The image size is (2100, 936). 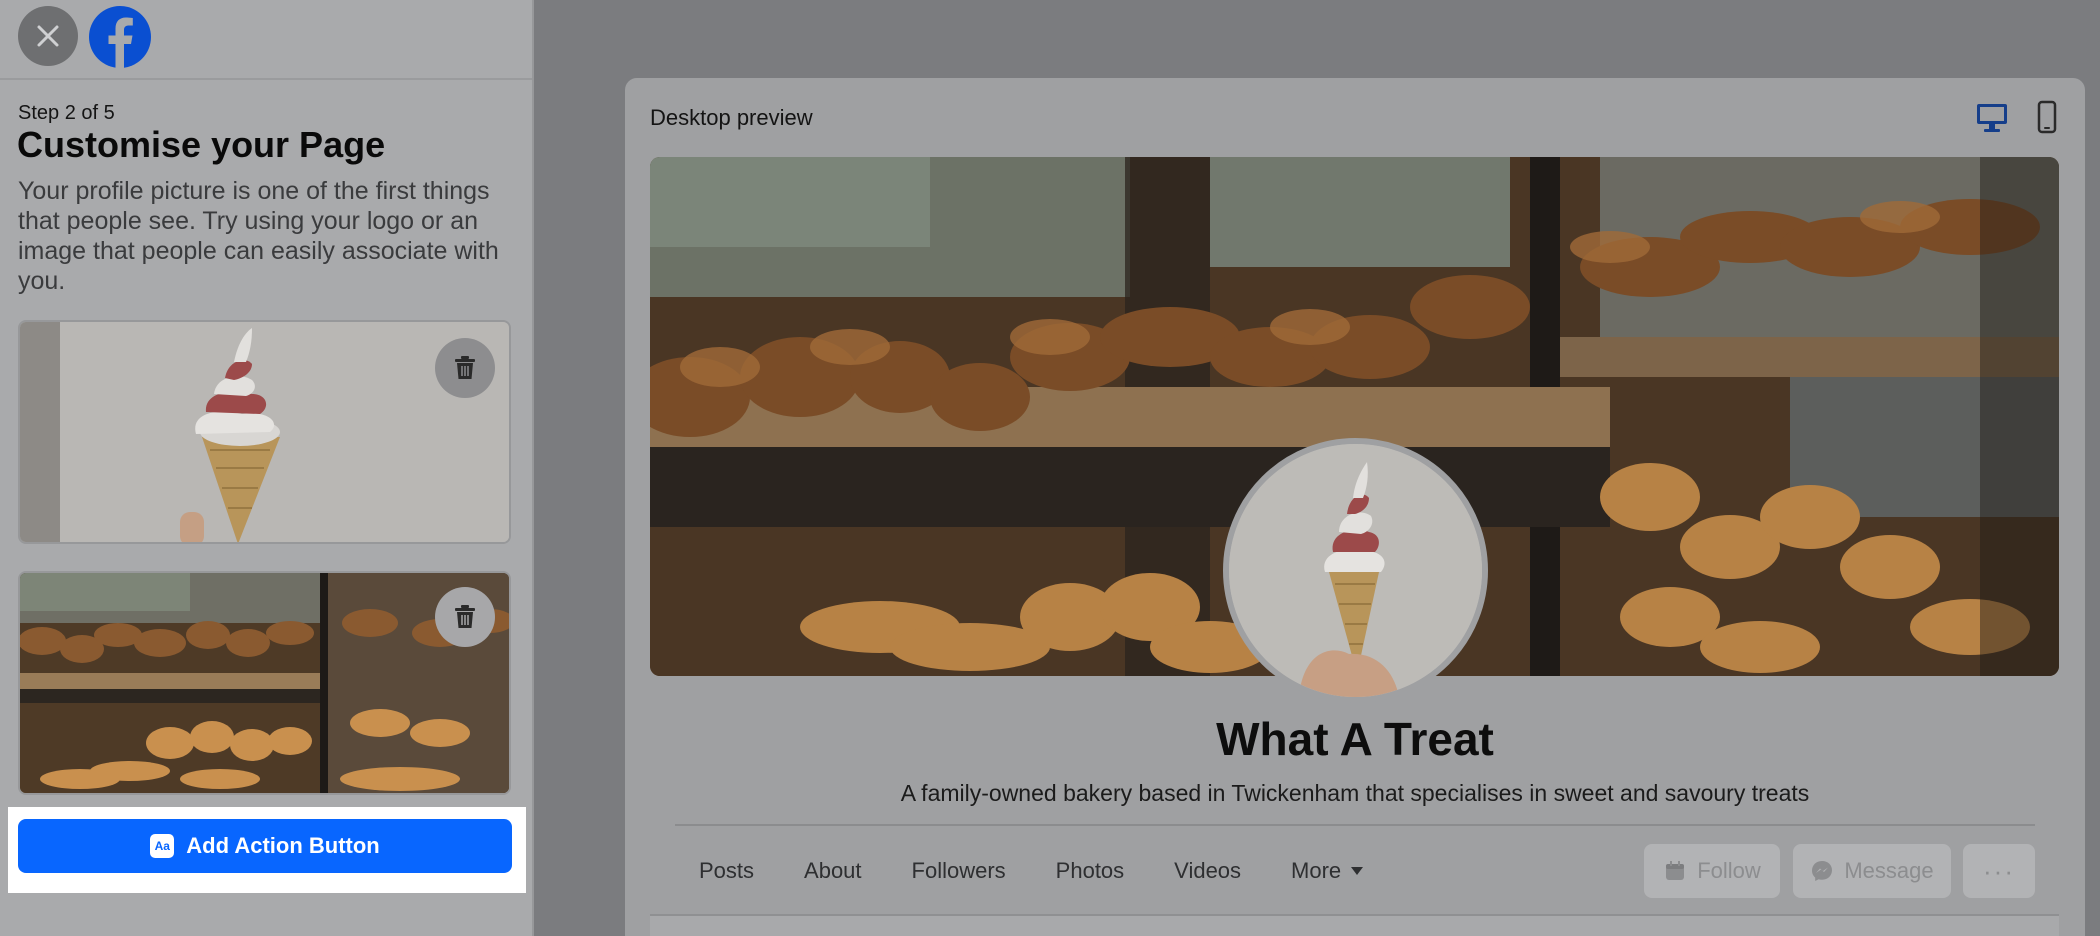 I want to click on caret-down-icon, so click(x=1357, y=871).